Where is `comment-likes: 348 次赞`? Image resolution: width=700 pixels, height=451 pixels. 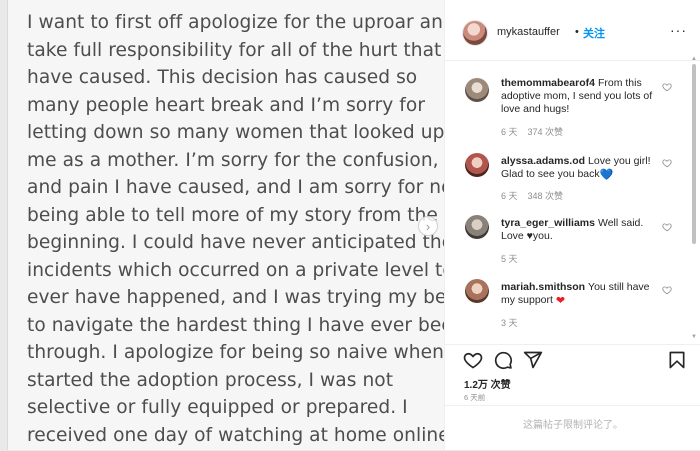 comment-likes: 348 次赞 is located at coordinates (546, 196).